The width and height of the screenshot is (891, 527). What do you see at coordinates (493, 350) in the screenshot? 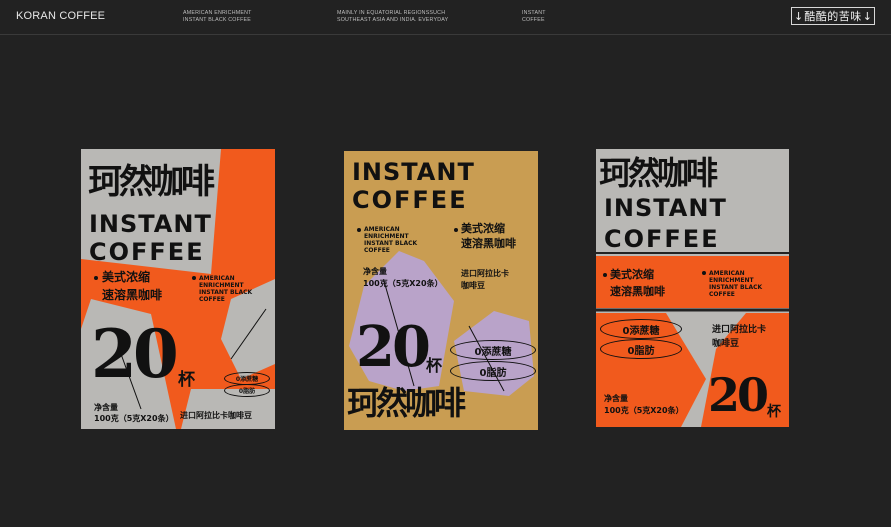
I see `poster-2-sugar-badge: 0添蔗糖` at bounding box center [493, 350].